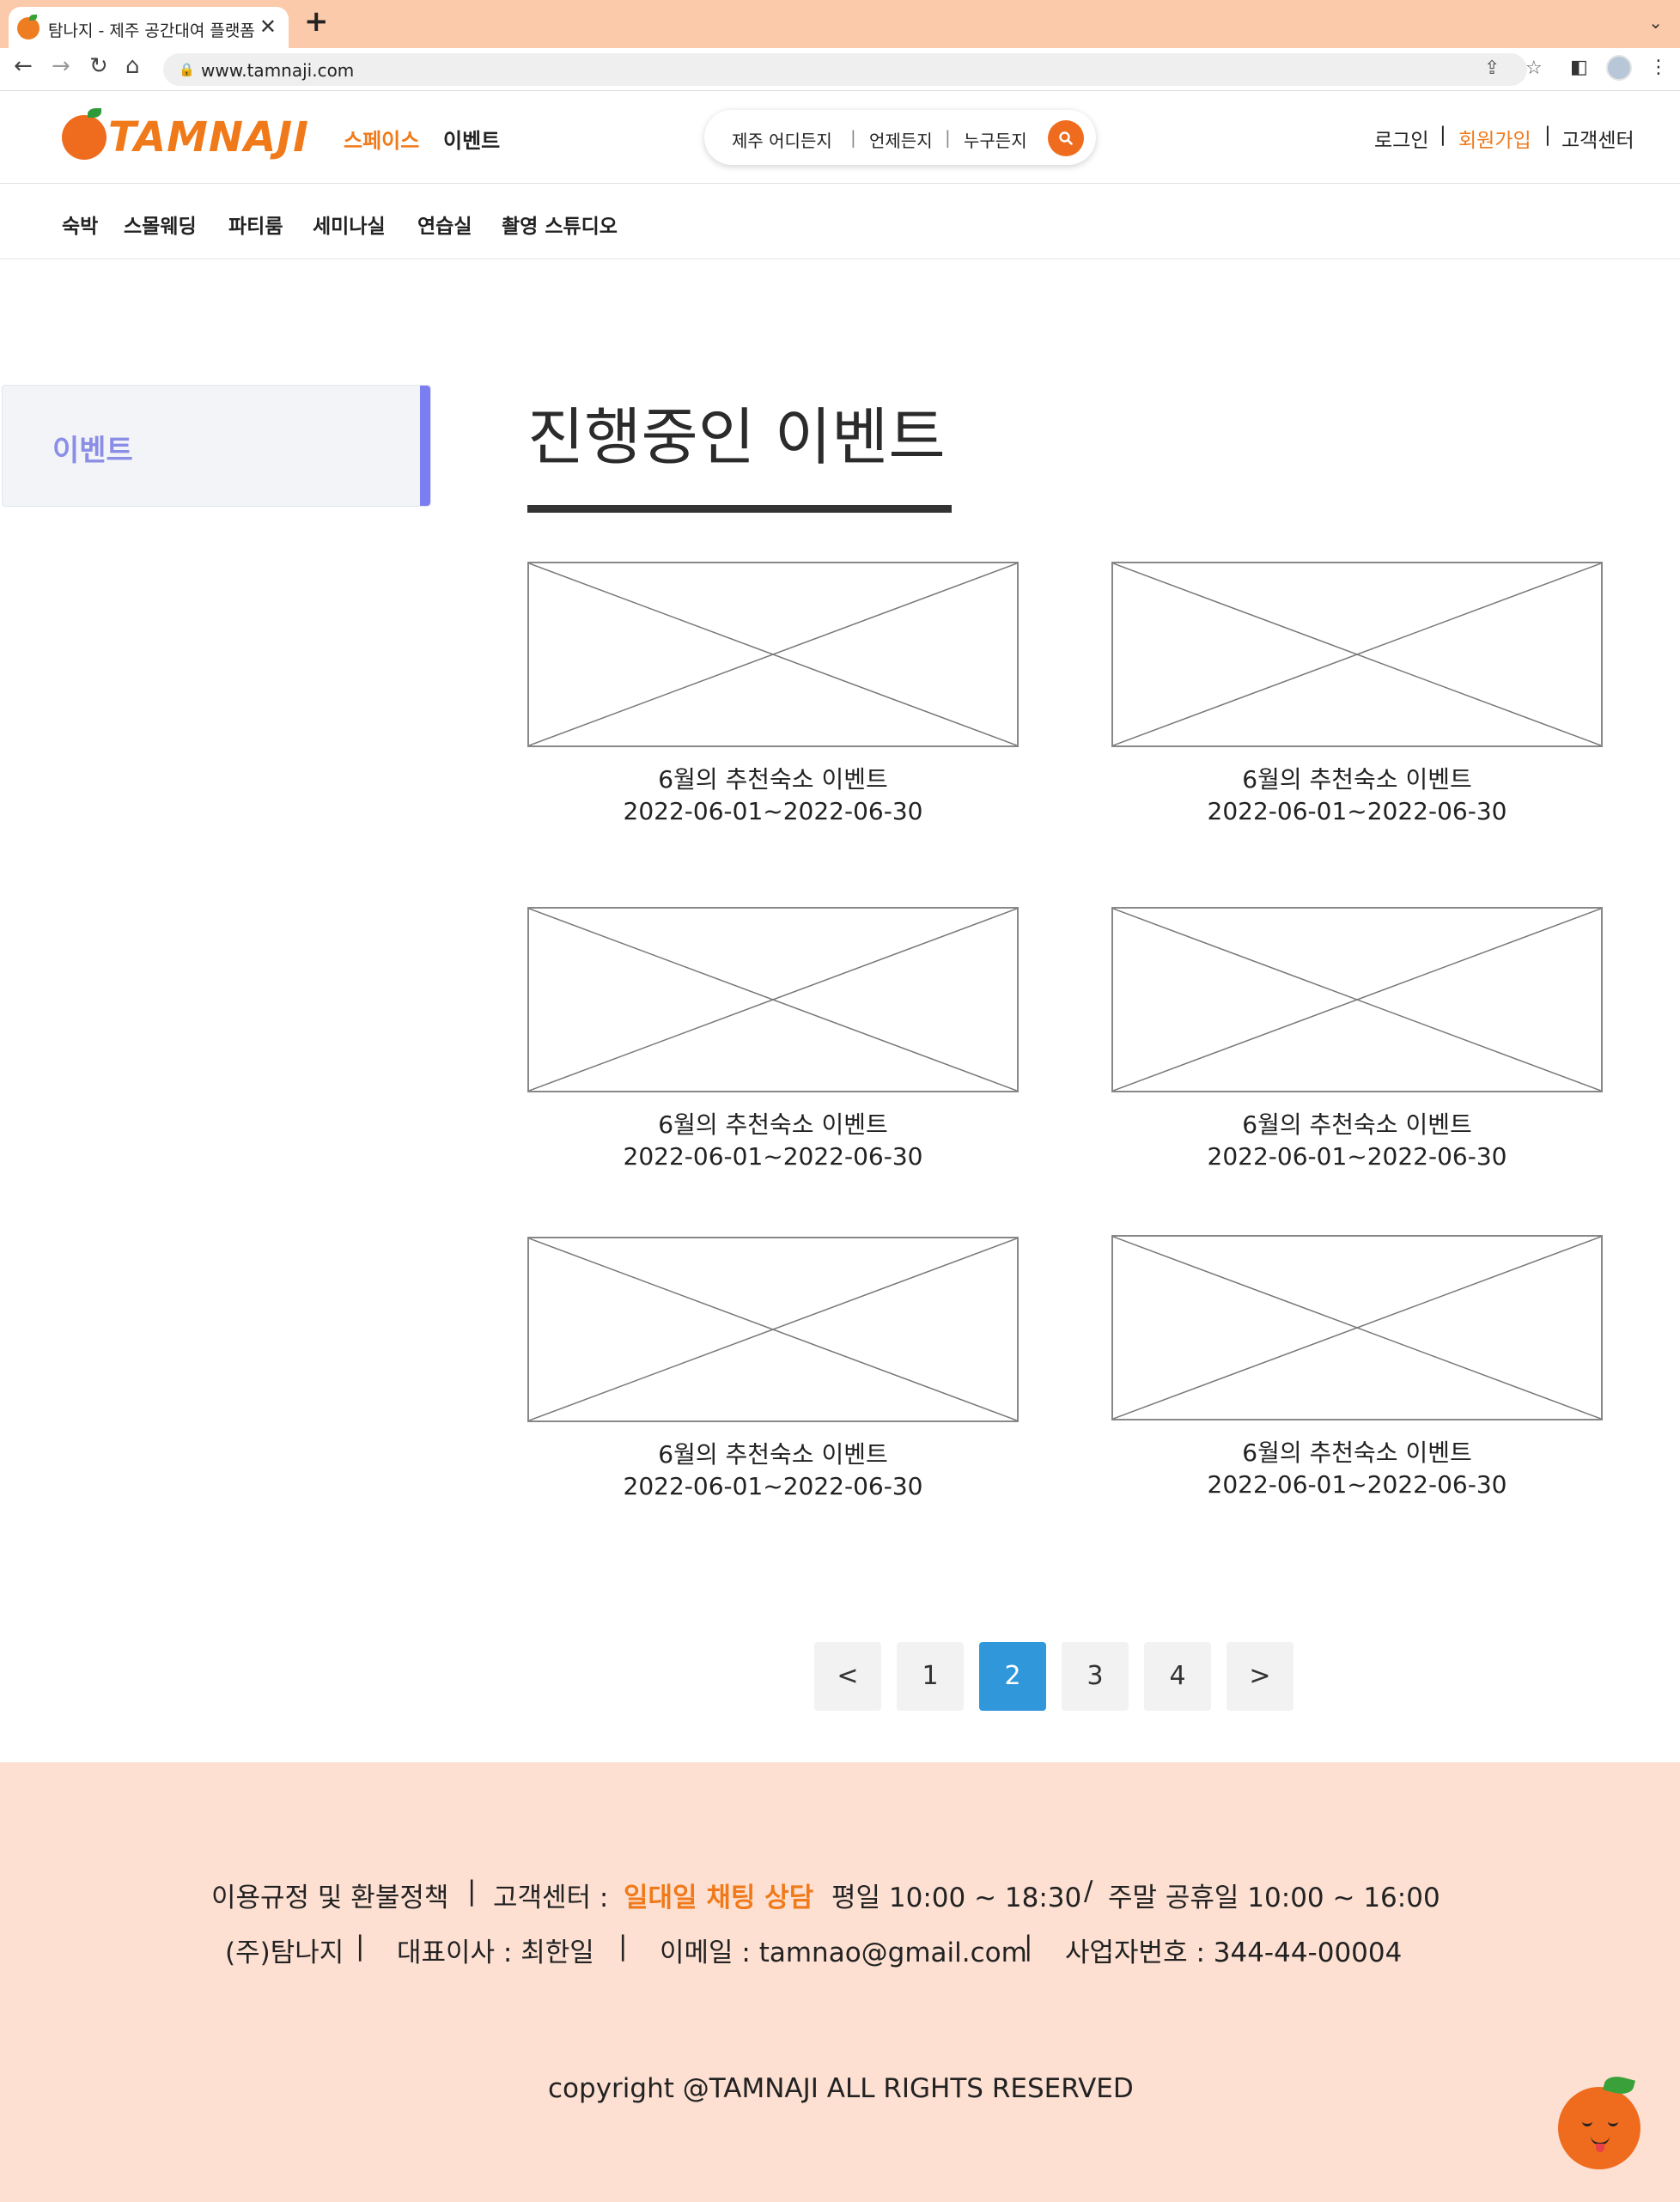  I want to click on search-bar: 제주 어디든지 | 언제든지 | 누구든지, so click(900, 138).